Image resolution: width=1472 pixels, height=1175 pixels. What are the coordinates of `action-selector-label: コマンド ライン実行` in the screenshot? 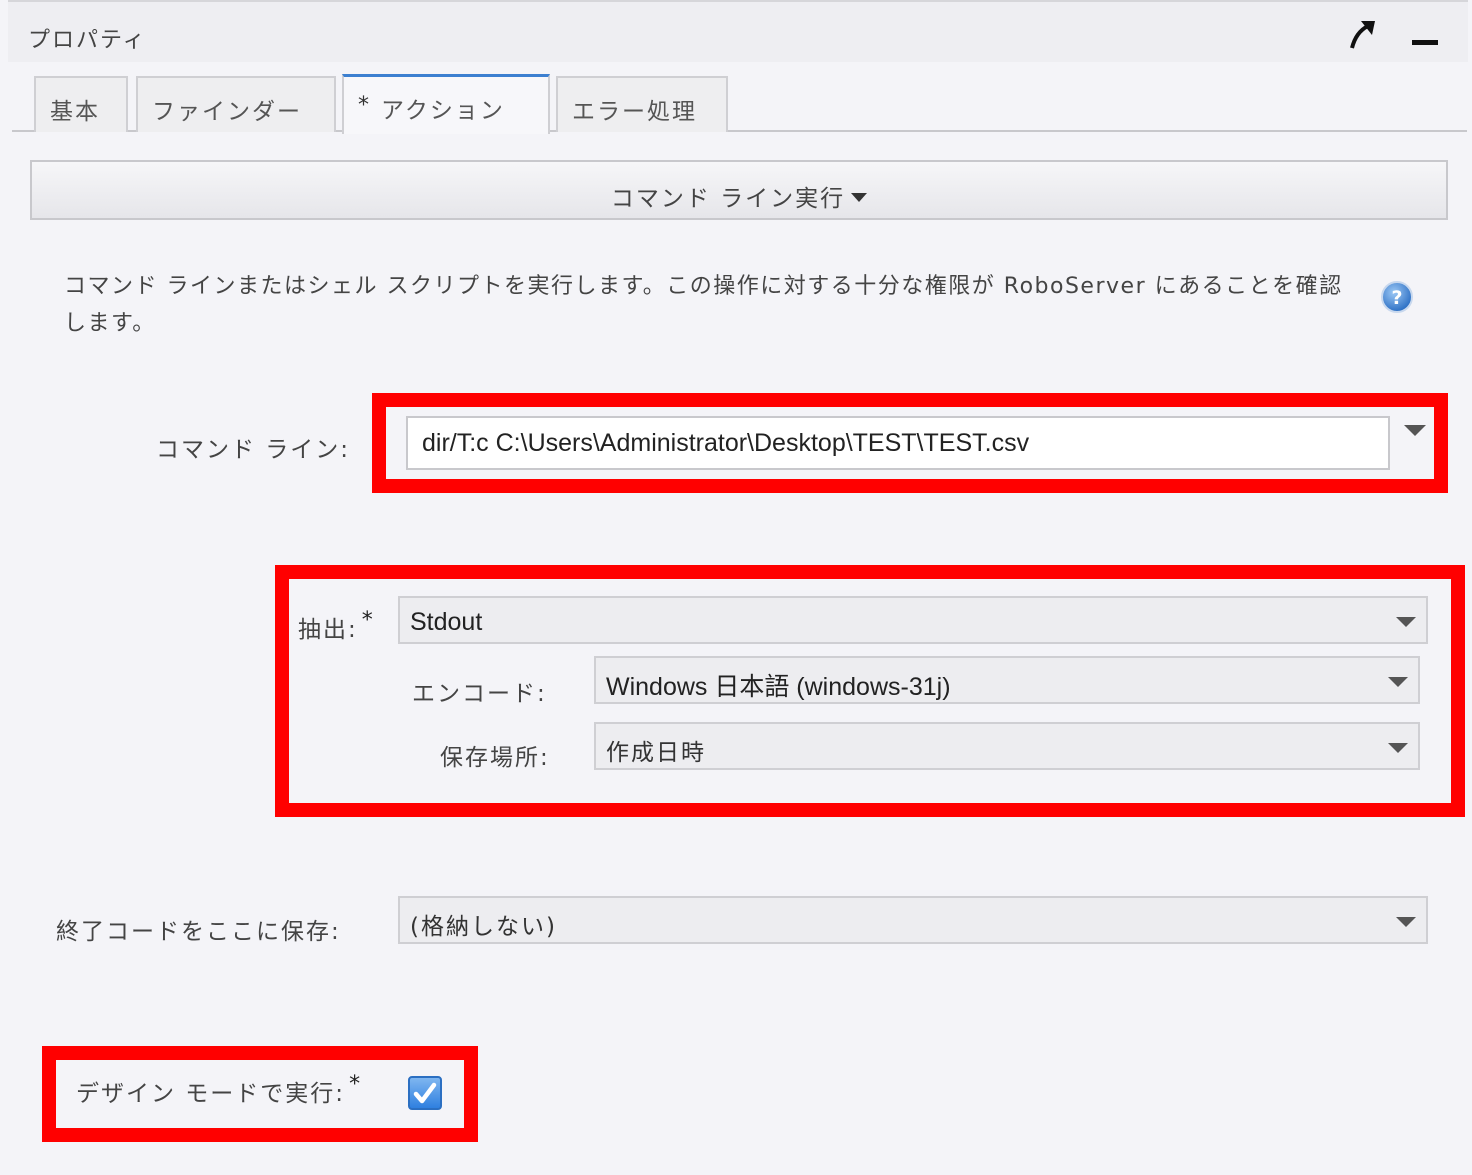 It's located at (728, 199).